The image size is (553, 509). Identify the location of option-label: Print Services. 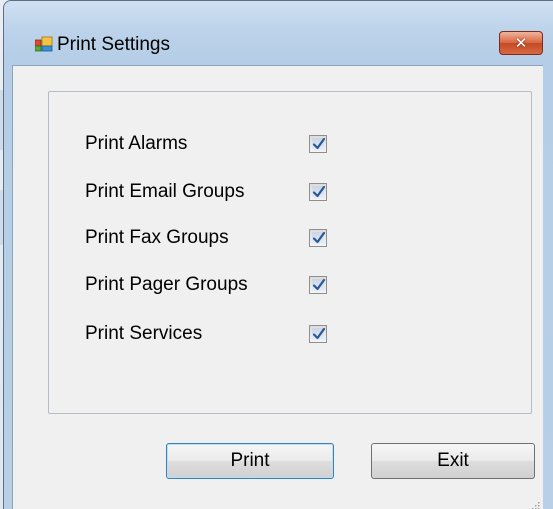
(144, 333).